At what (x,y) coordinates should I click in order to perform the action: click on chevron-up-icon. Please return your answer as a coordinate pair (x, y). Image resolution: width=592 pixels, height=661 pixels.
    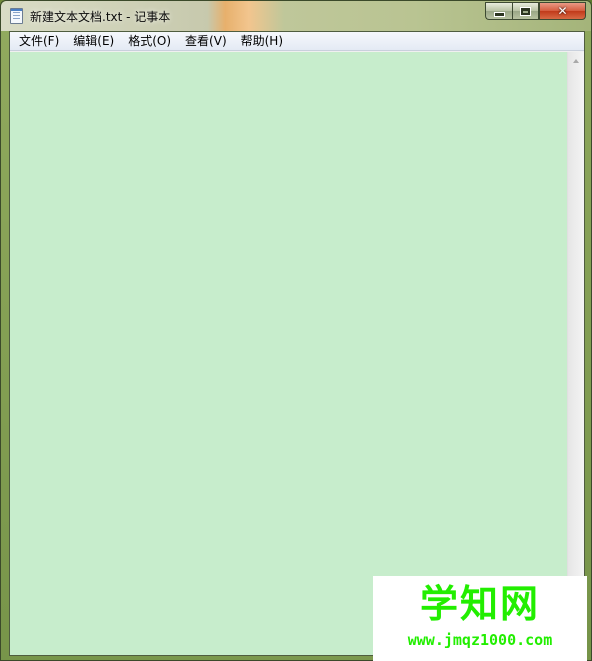
    Looking at the image, I should click on (576, 60).